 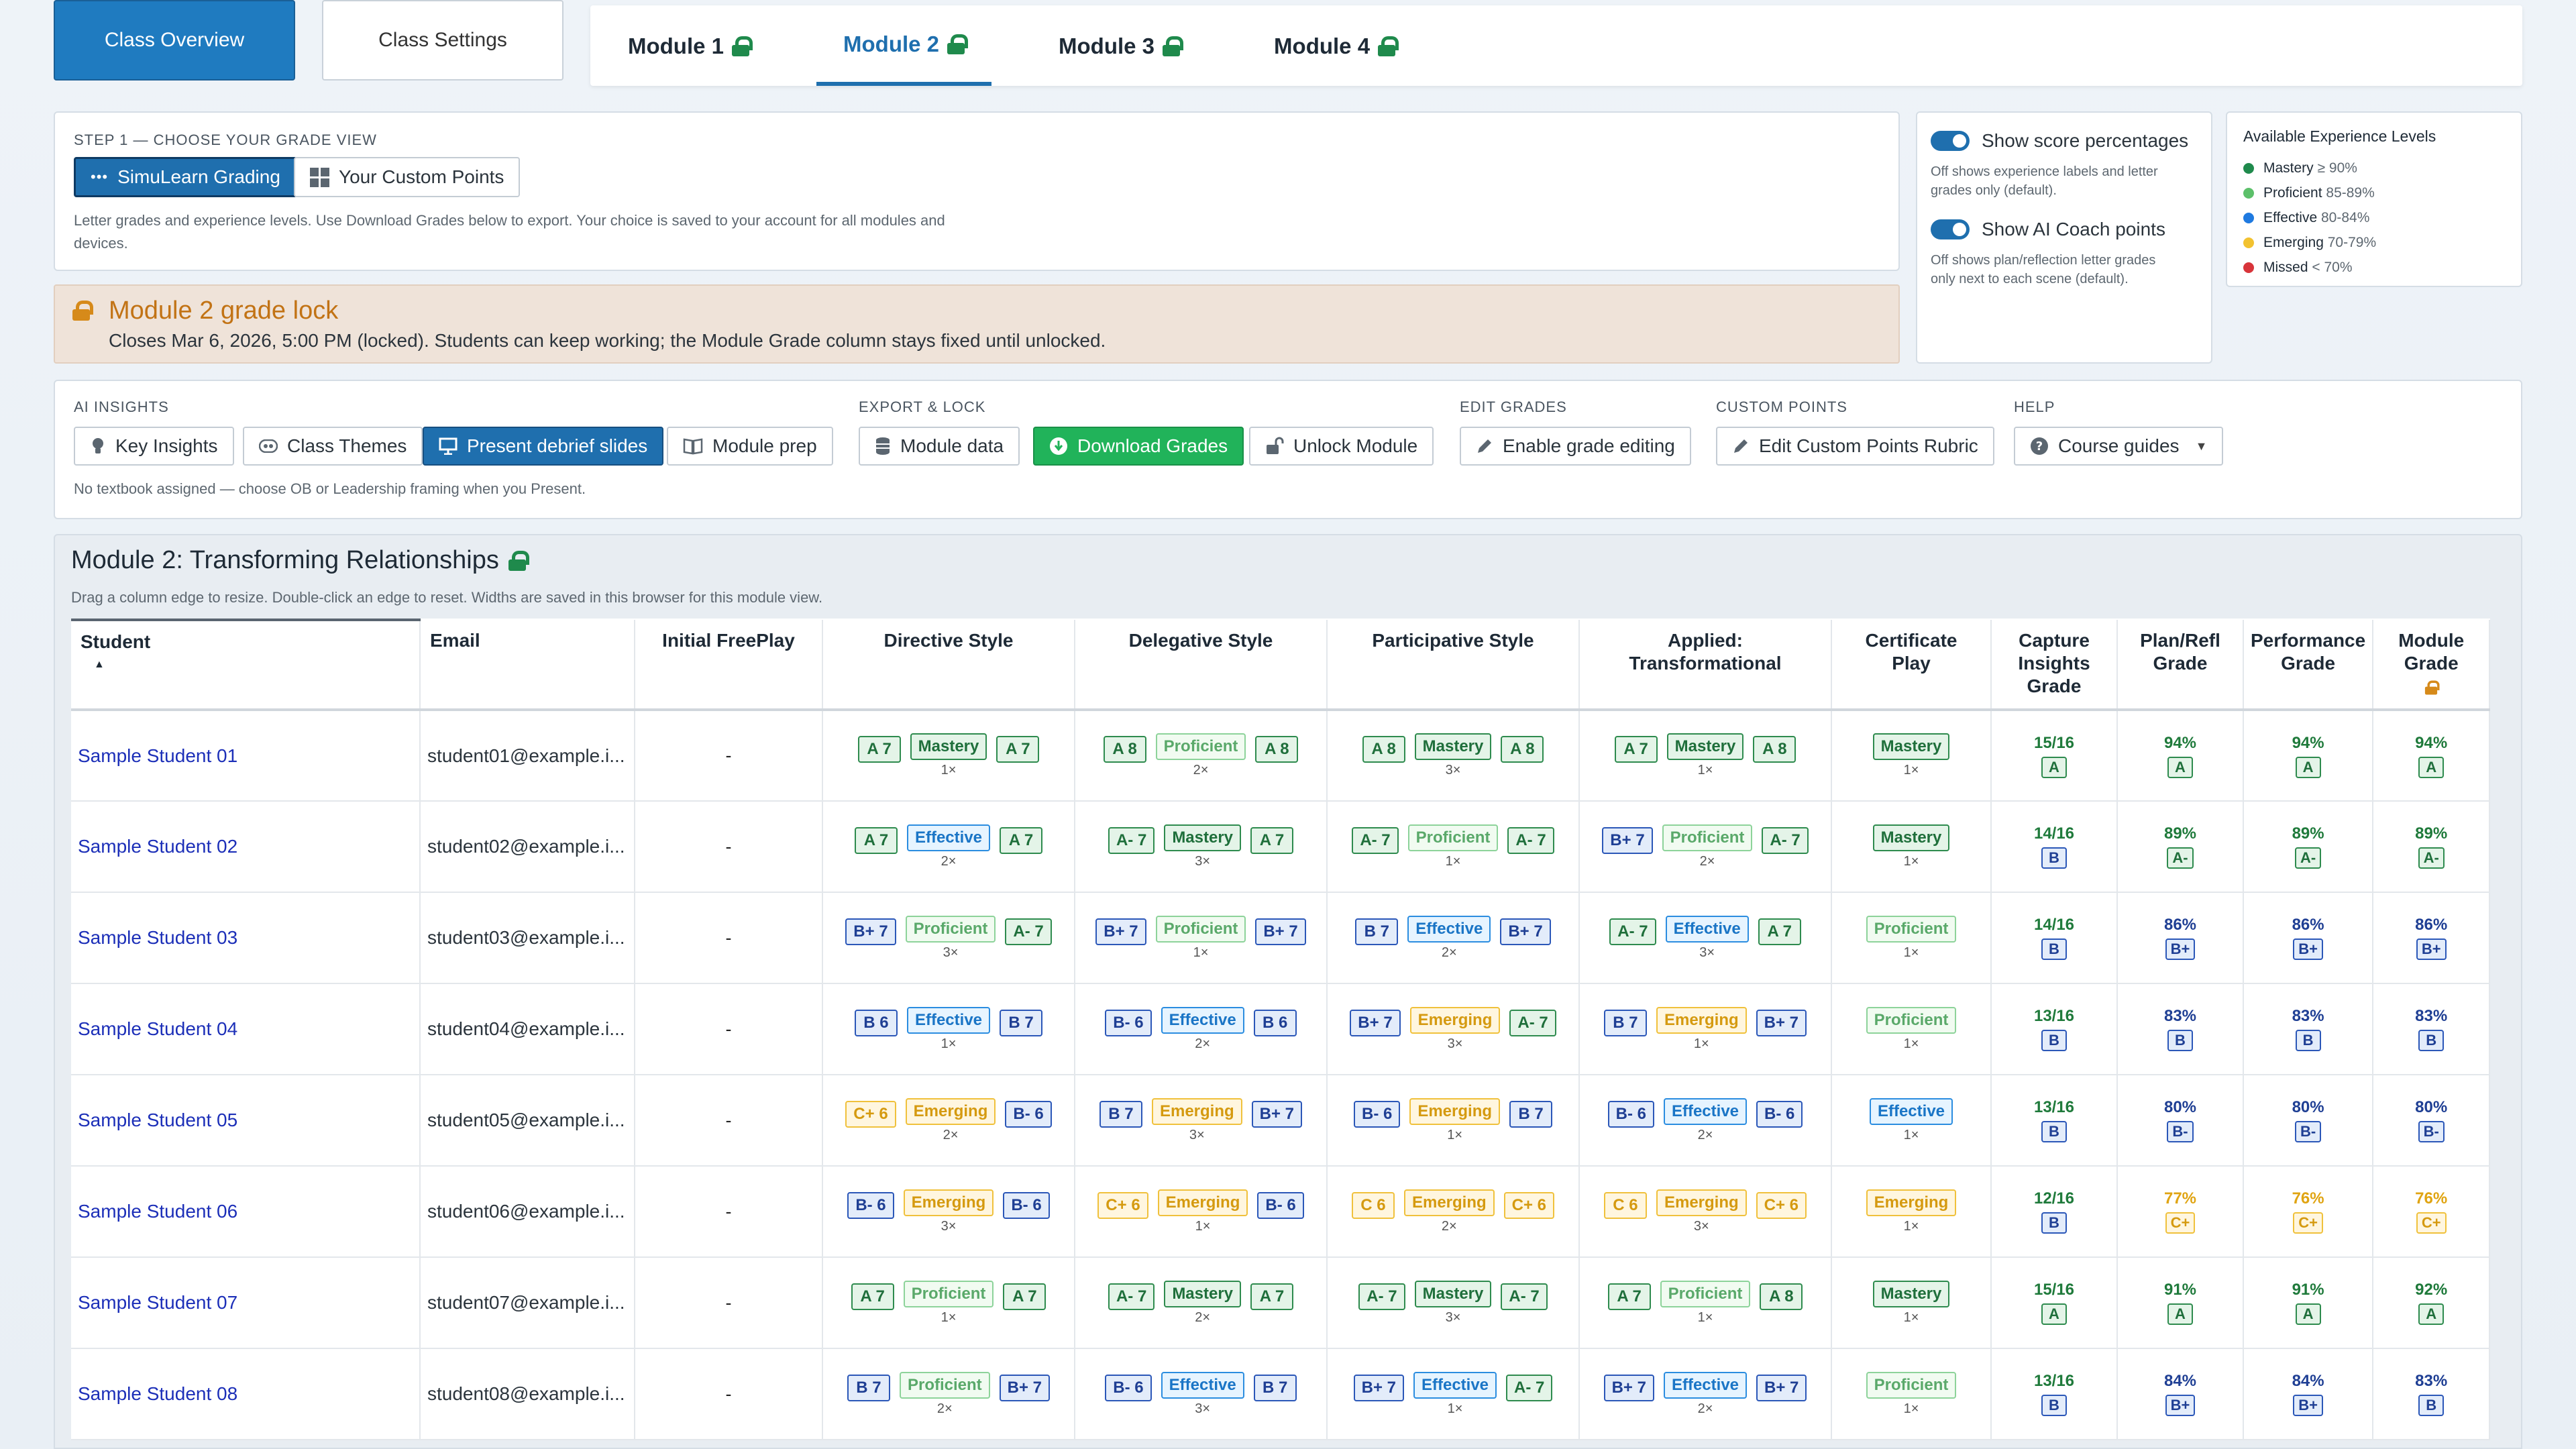 I want to click on col-email-header: Email, so click(x=527, y=665).